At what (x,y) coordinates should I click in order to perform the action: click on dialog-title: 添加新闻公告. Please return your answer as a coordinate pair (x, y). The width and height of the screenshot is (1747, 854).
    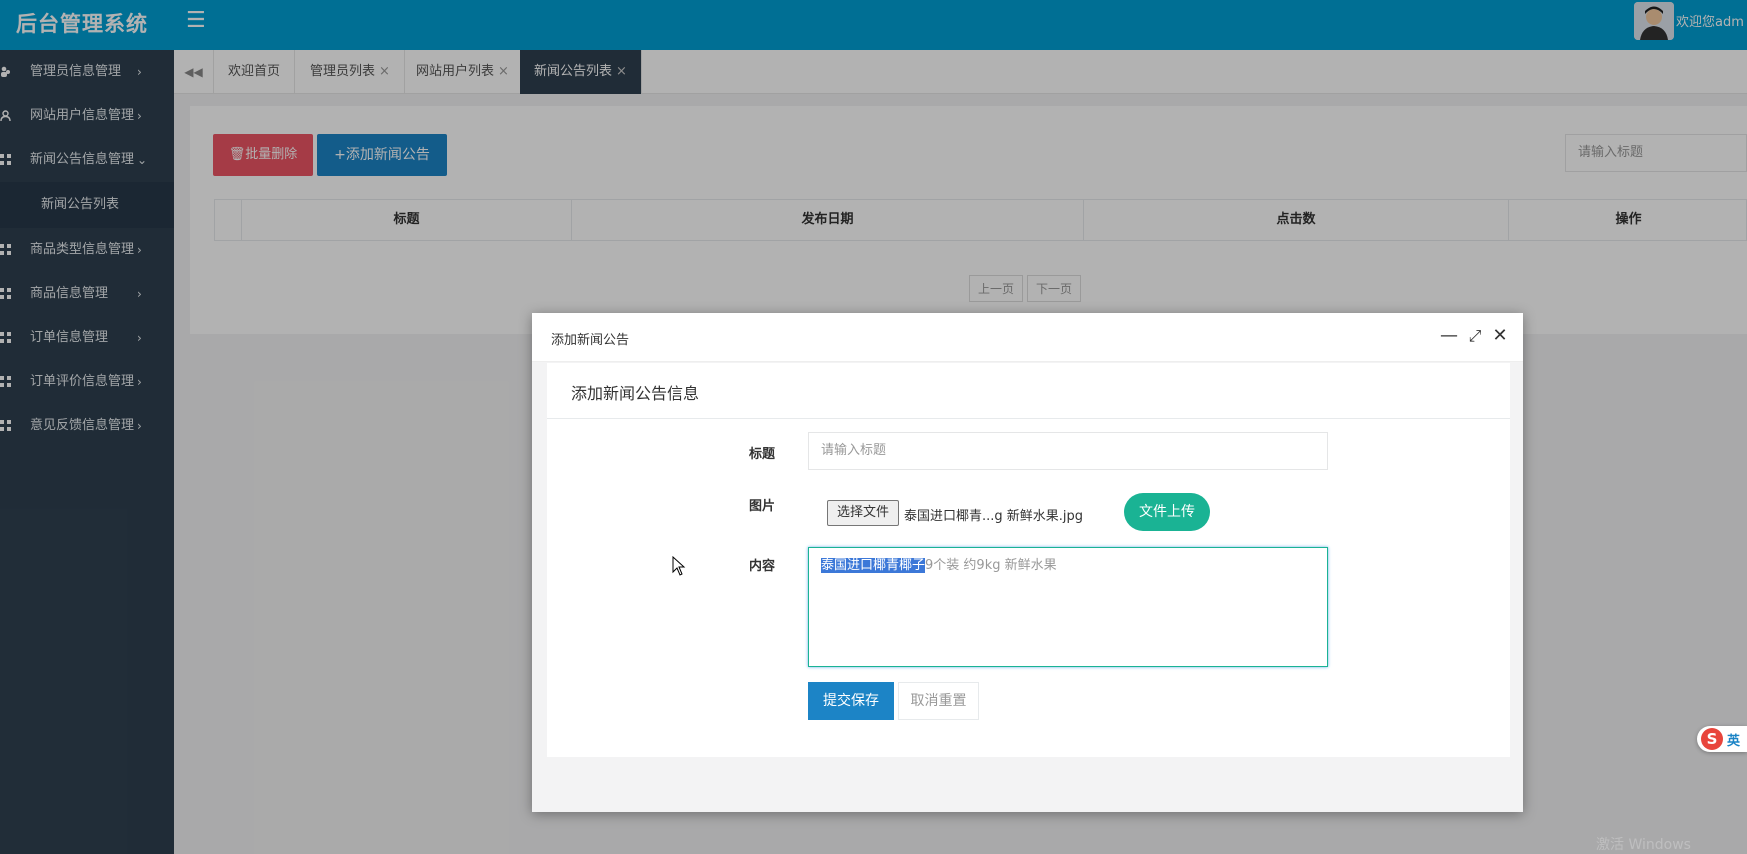
    Looking at the image, I should click on (590, 340).